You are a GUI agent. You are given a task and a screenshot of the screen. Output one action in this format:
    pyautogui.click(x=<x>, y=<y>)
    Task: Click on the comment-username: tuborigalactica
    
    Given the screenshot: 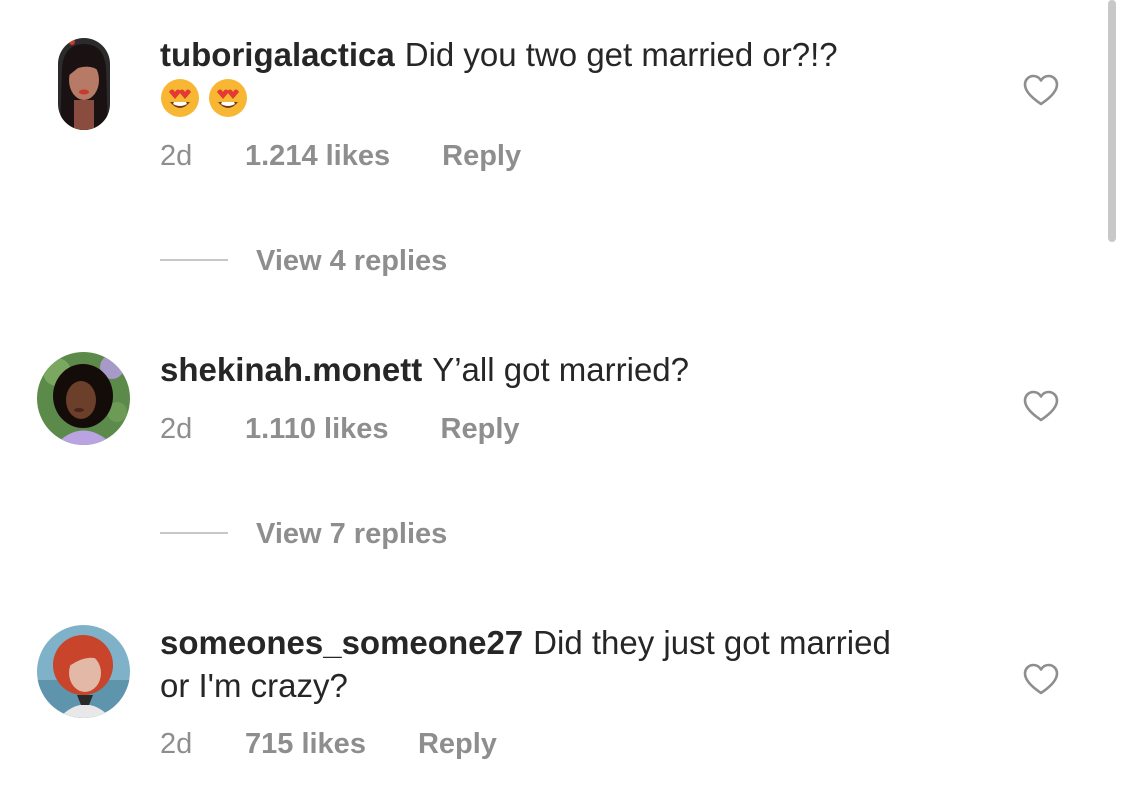 What is the action you would take?
    pyautogui.click(x=277, y=54)
    